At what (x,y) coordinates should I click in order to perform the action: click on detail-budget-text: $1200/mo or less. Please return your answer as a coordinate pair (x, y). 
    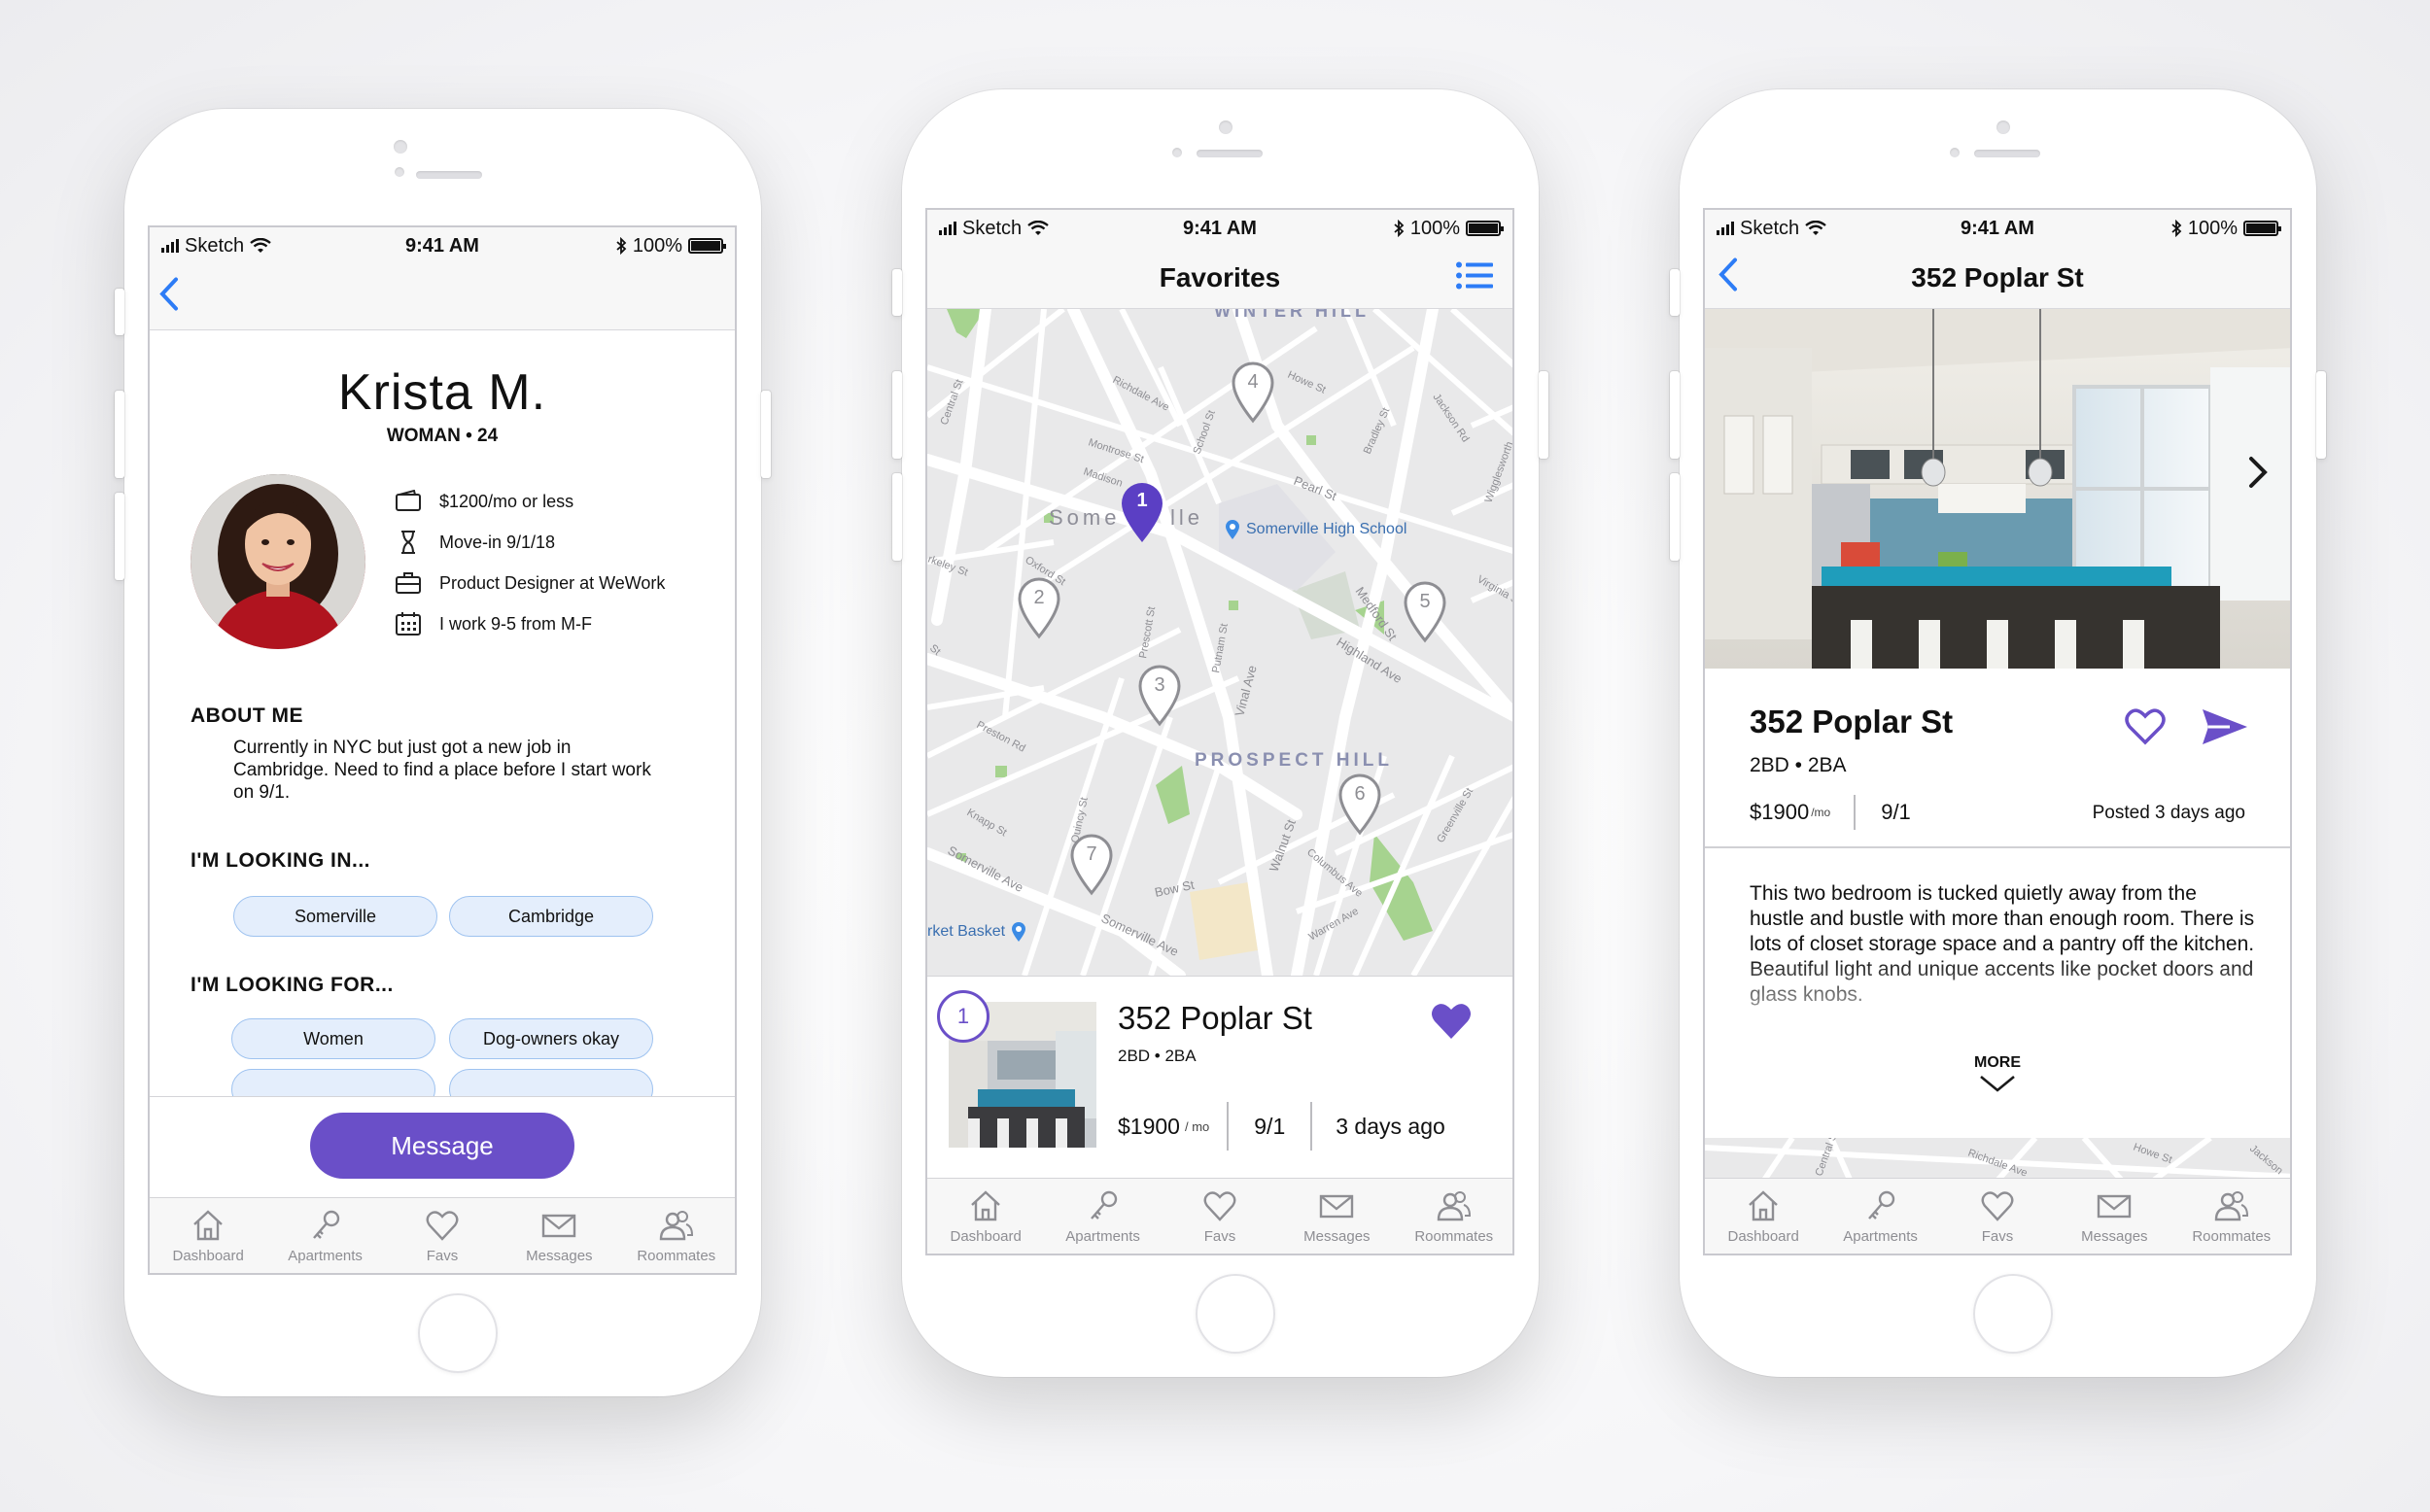
    Looking at the image, I should click on (506, 501).